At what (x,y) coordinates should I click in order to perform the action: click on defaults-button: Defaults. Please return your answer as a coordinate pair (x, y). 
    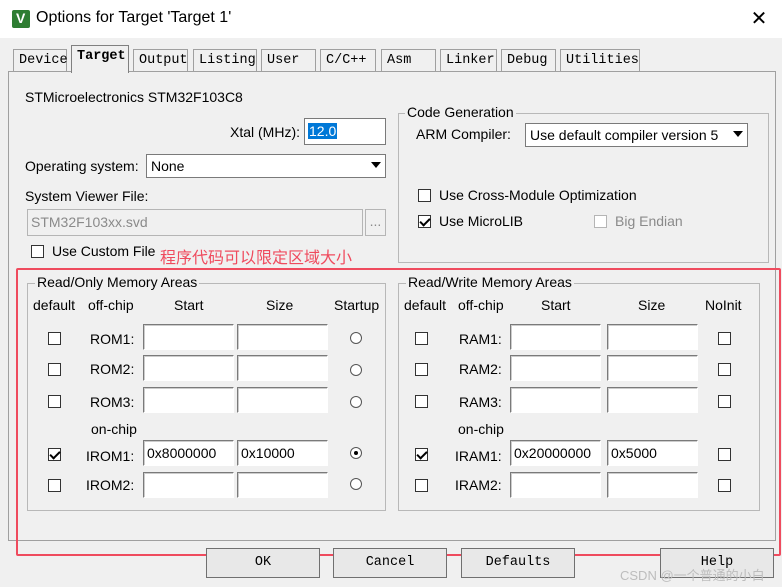
    Looking at the image, I should click on (518, 563).